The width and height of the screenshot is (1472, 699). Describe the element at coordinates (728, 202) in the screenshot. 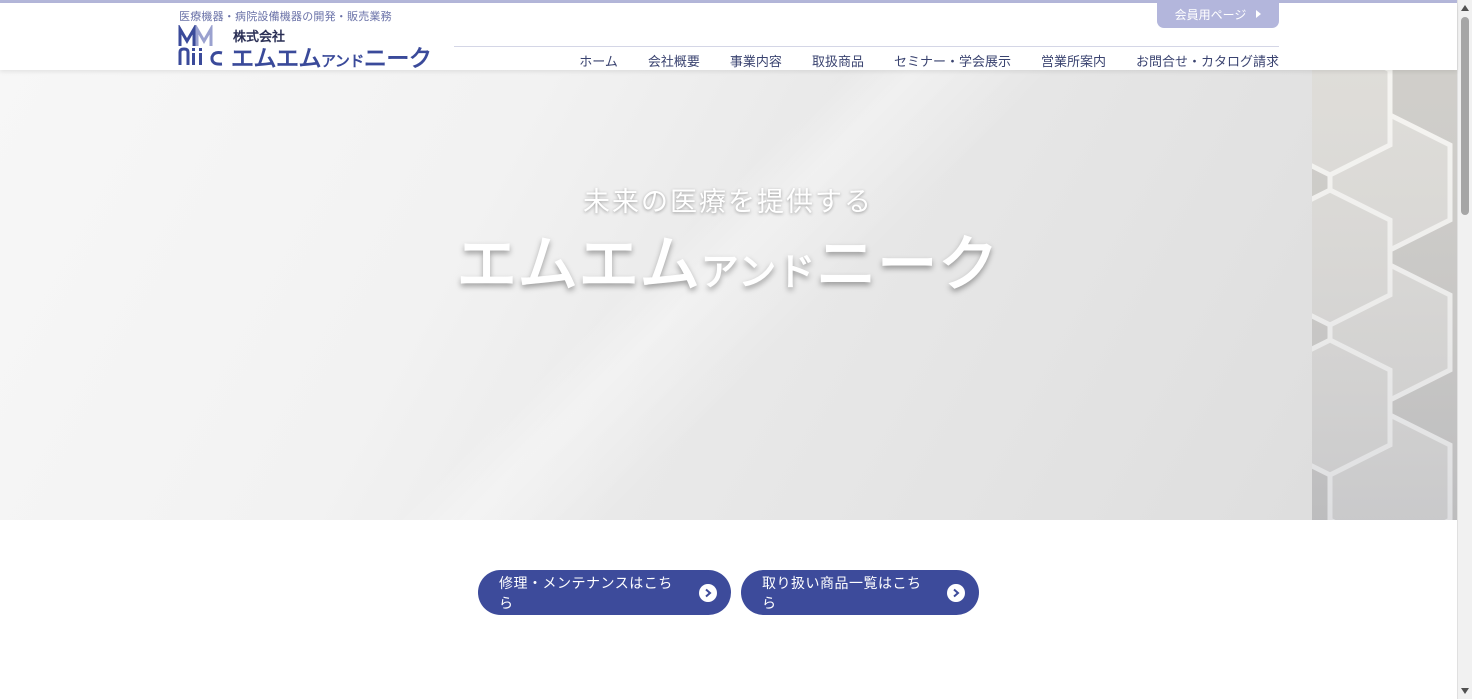

I see `hero-subtitle: 未来の医療を提供する` at that location.